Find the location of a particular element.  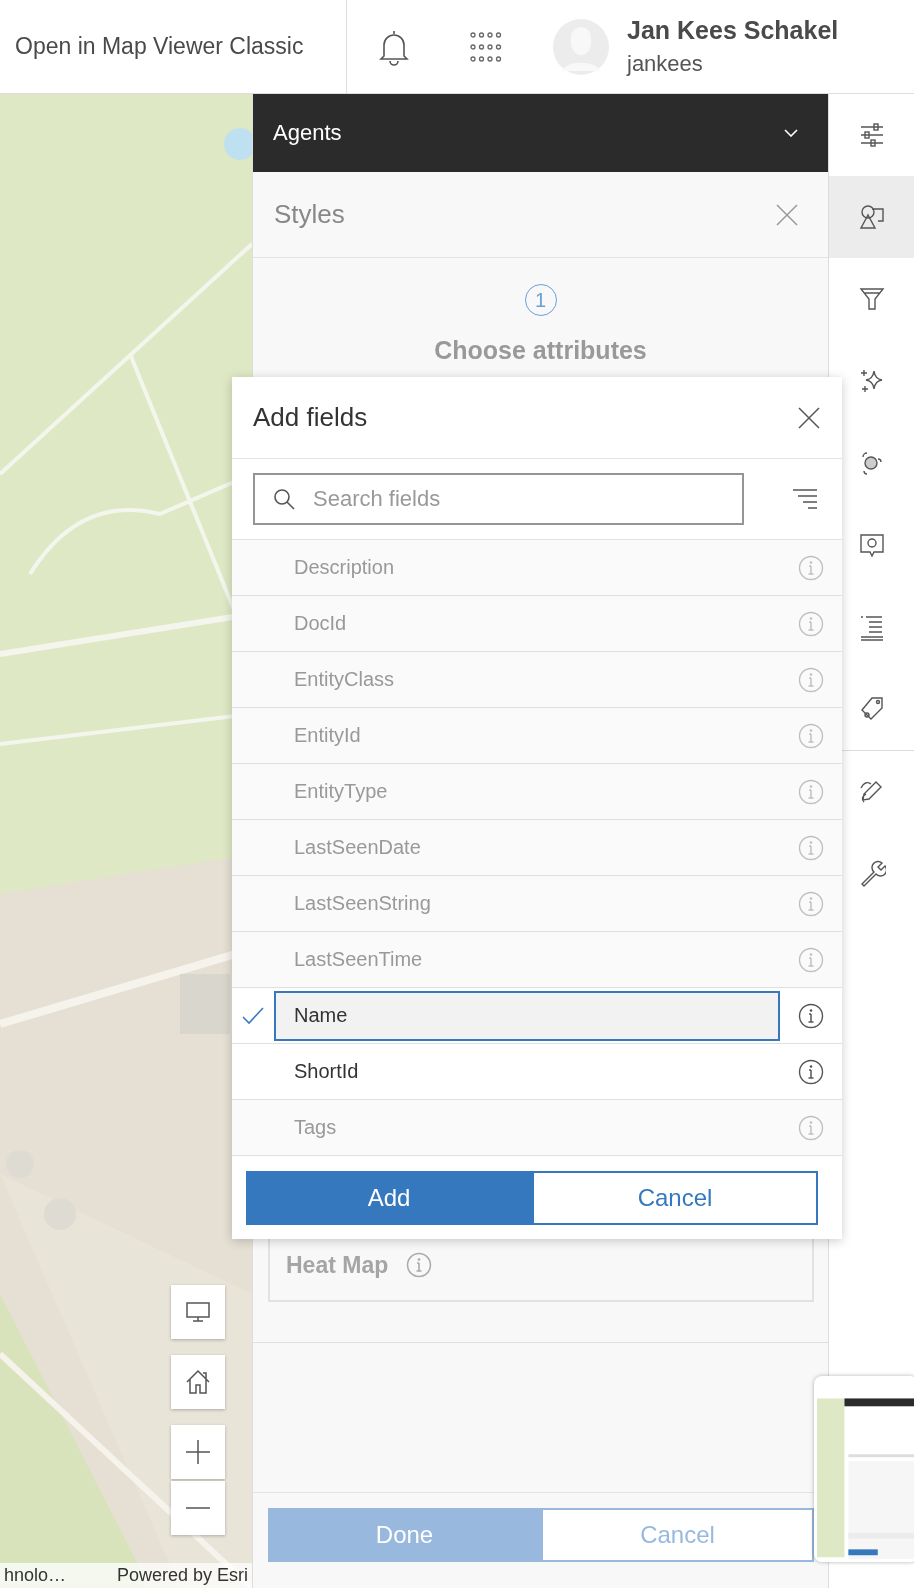

rail-button is located at coordinates (871, 217).